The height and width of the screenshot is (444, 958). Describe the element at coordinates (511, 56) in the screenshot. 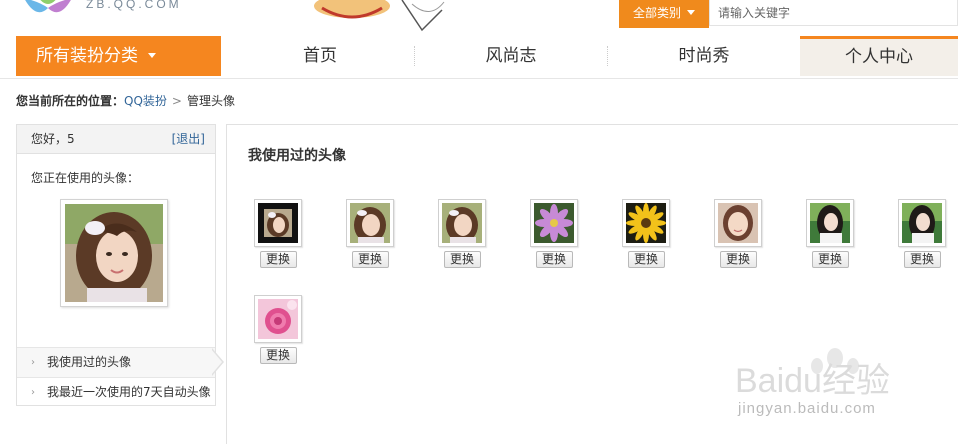

I see `nav-fashion-magazine: 风尚志` at that location.